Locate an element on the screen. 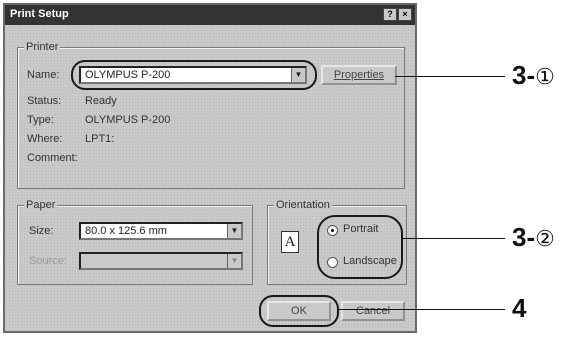 This screenshot has height=338, width=581. callout-3-2-text: 3- is located at coordinates (524, 237).